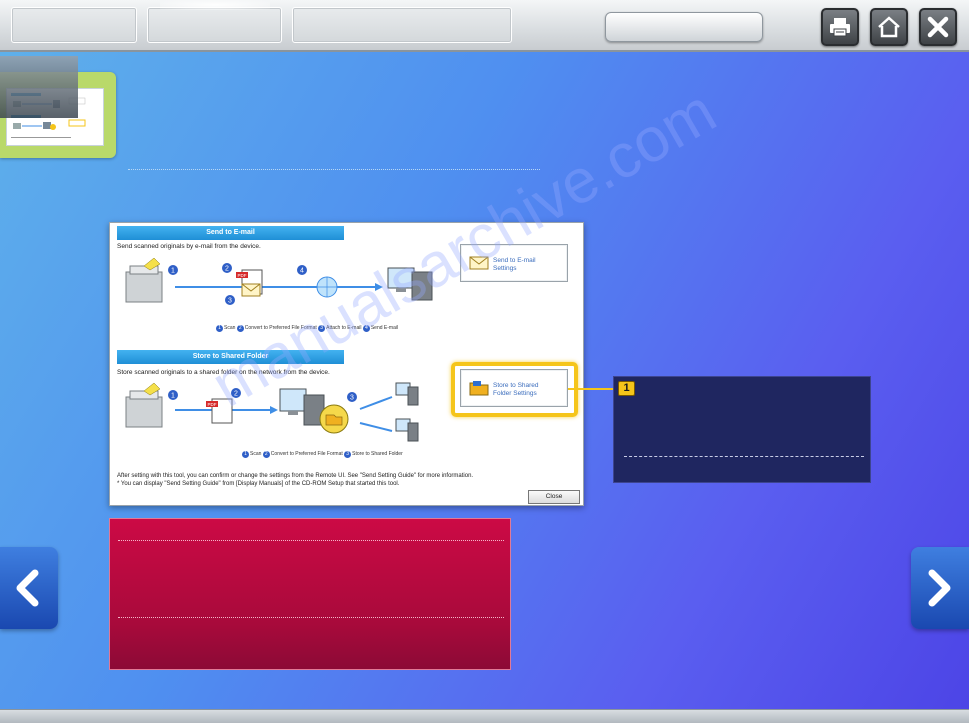 Image resolution: width=969 pixels, height=723 pixels. What do you see at coordinates (484, 716) in the screenshot?
I see `bottom-bar` at bounding box center [484, 716].